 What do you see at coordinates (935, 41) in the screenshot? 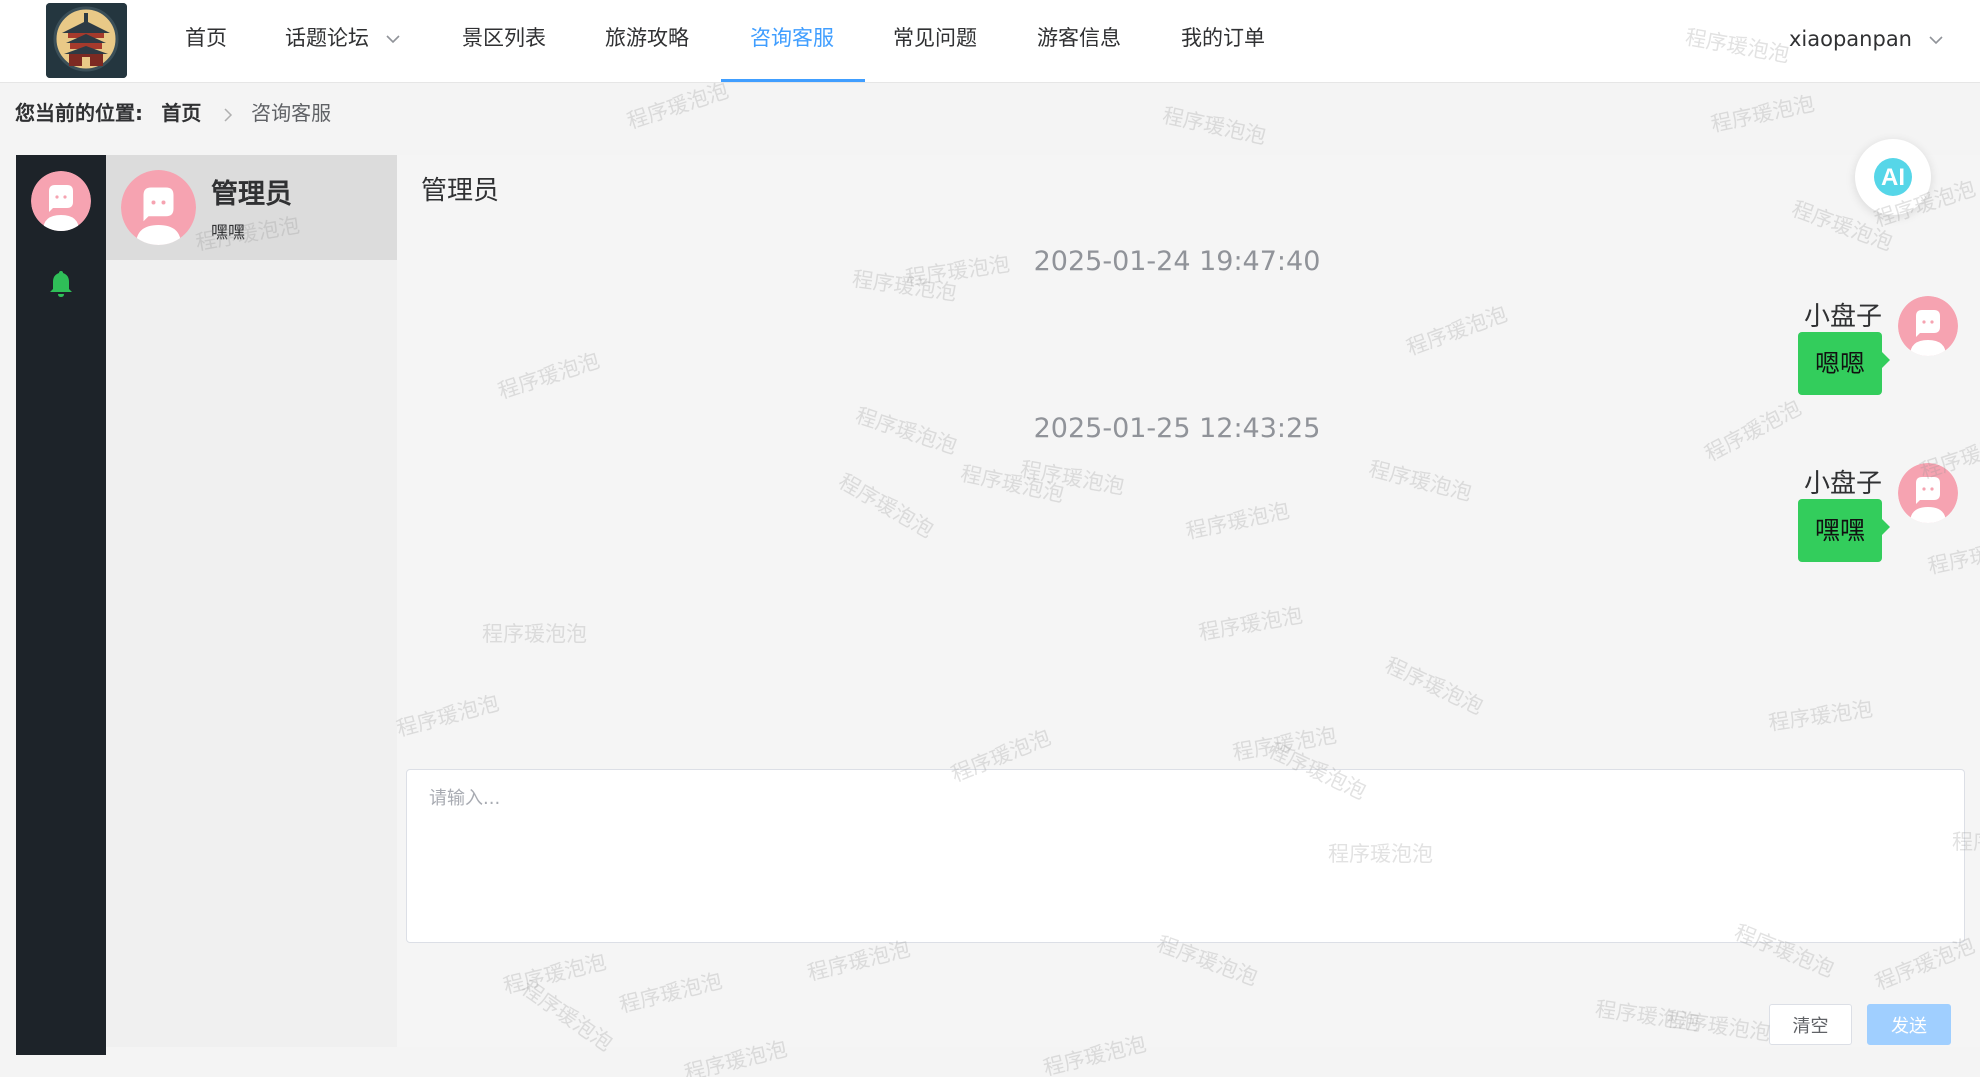
I see `nav-faq: 常见问题` at bounding box center [935, 41].